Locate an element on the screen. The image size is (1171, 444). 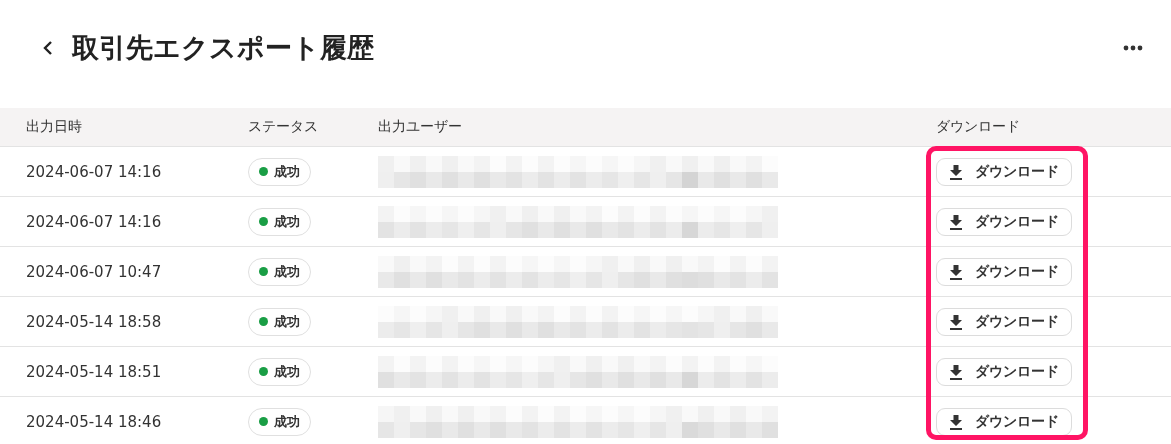
column-header: 出力日時 is located at coordinates (54, 126).